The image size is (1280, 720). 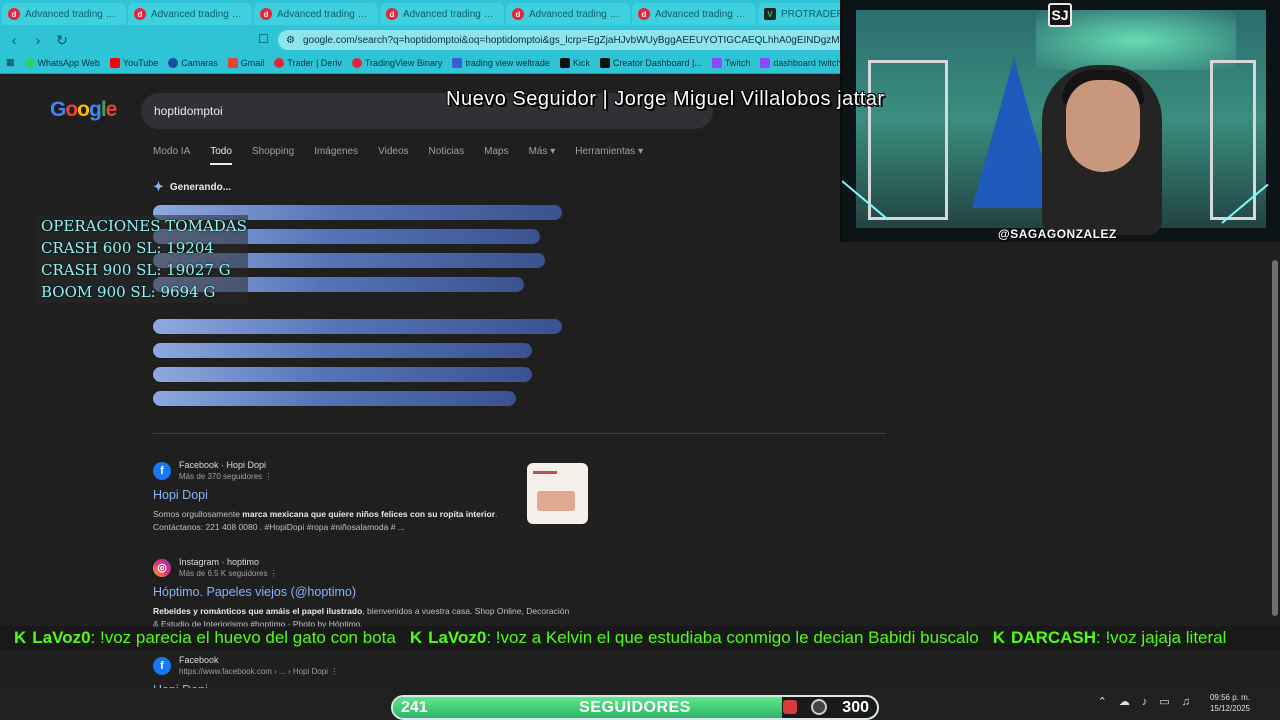 What do you see at coordinates (1145, 702) in the screenshot?
I see `microphone-icon: ♪` at bounding box center [1145, 702].